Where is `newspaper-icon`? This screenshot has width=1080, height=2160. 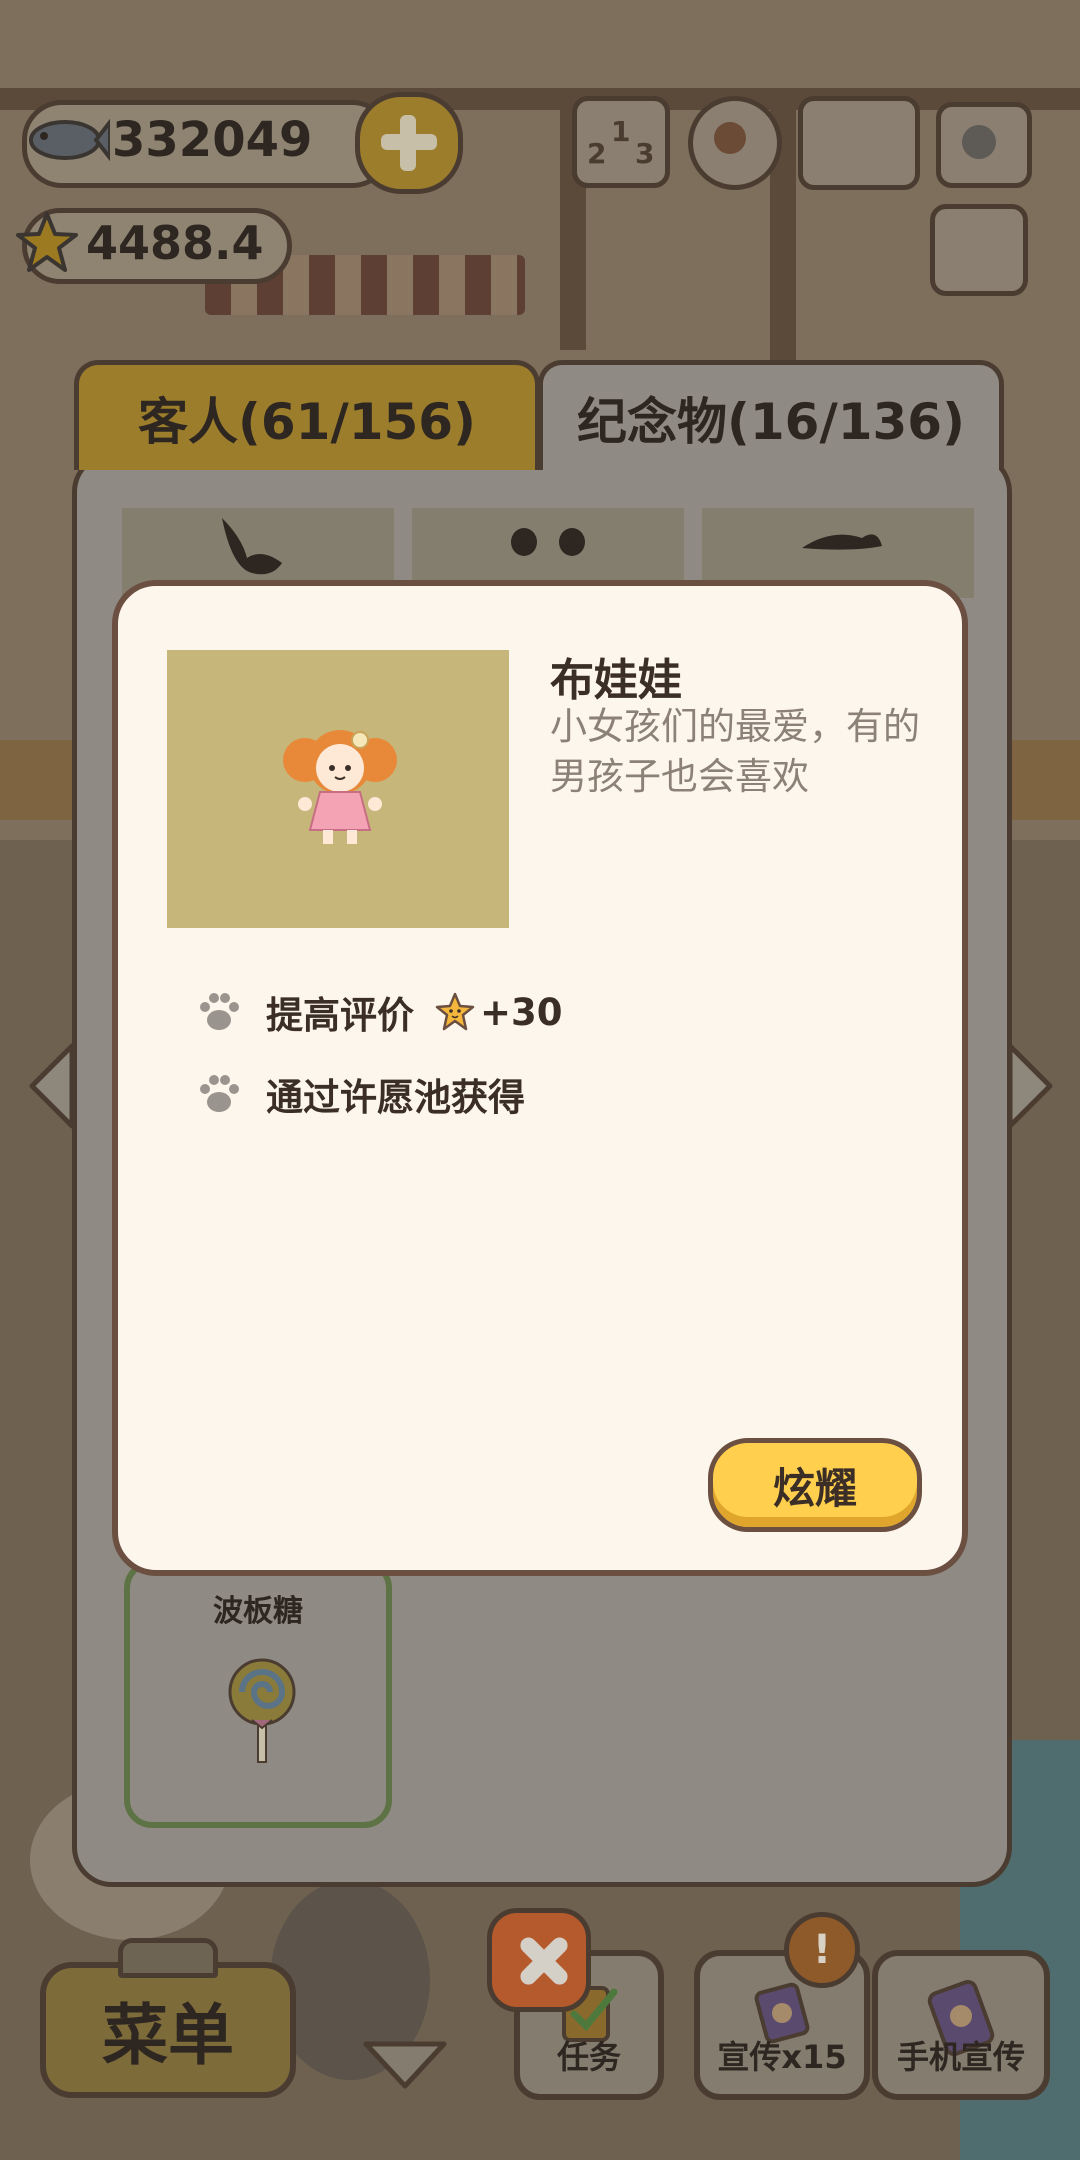 newspaper-icon is located at coordinates (979, 250).